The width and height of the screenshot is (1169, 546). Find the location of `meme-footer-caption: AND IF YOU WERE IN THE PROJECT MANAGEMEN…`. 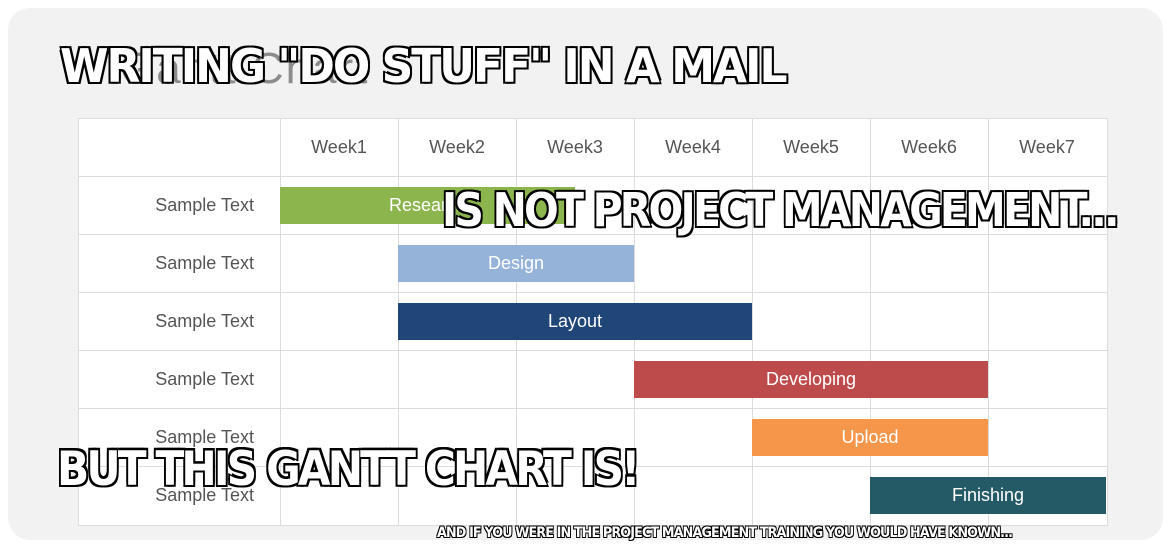

meme-footer-caption: AND IF YOU WERE IN THE PROJECT MANAGEMEN… is located at coordinates (724, 533).